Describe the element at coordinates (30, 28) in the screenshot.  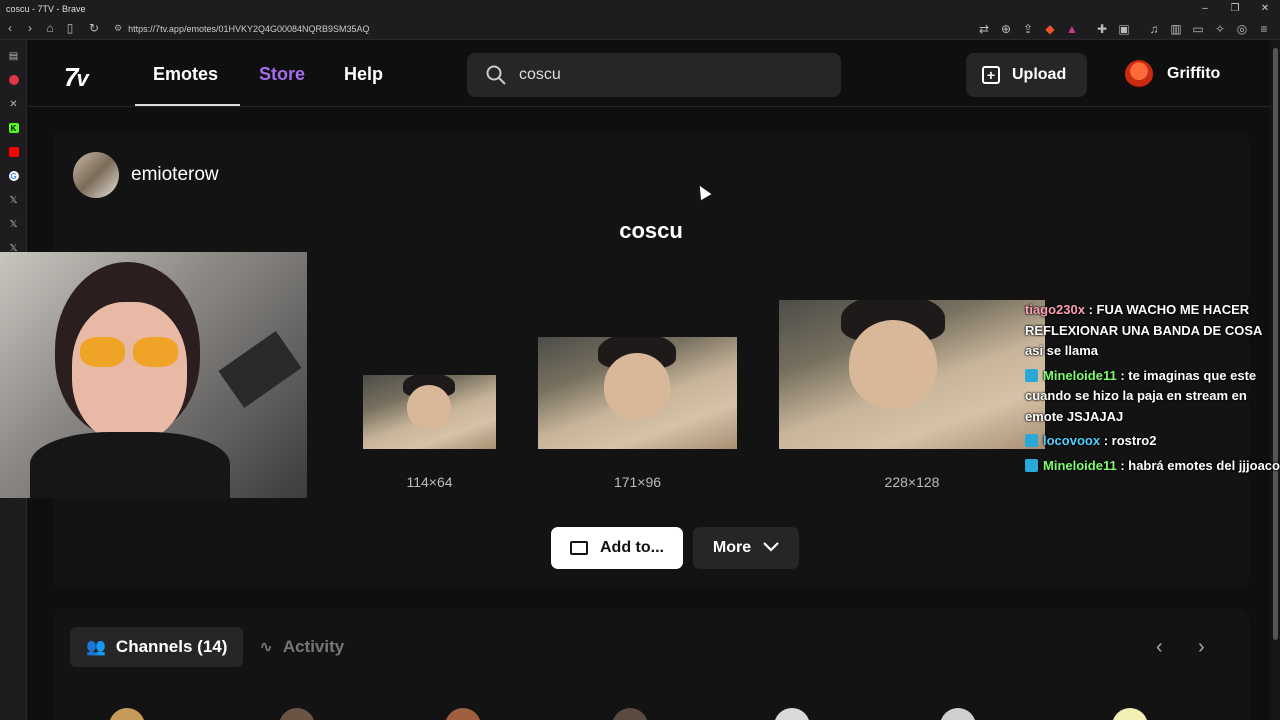
I see `forward-icon: ›` at that location.